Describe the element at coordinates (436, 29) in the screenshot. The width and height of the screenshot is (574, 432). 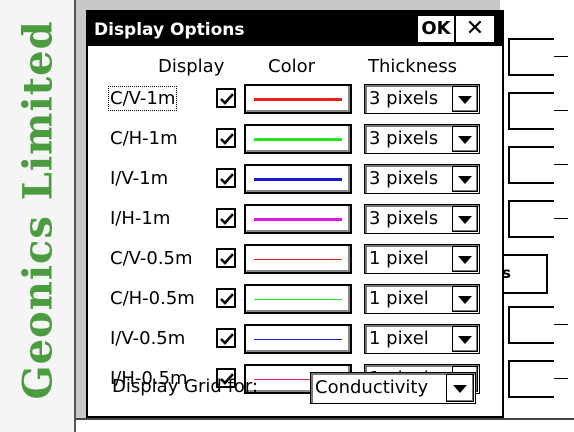
I see `ok-button: OK` at that location.